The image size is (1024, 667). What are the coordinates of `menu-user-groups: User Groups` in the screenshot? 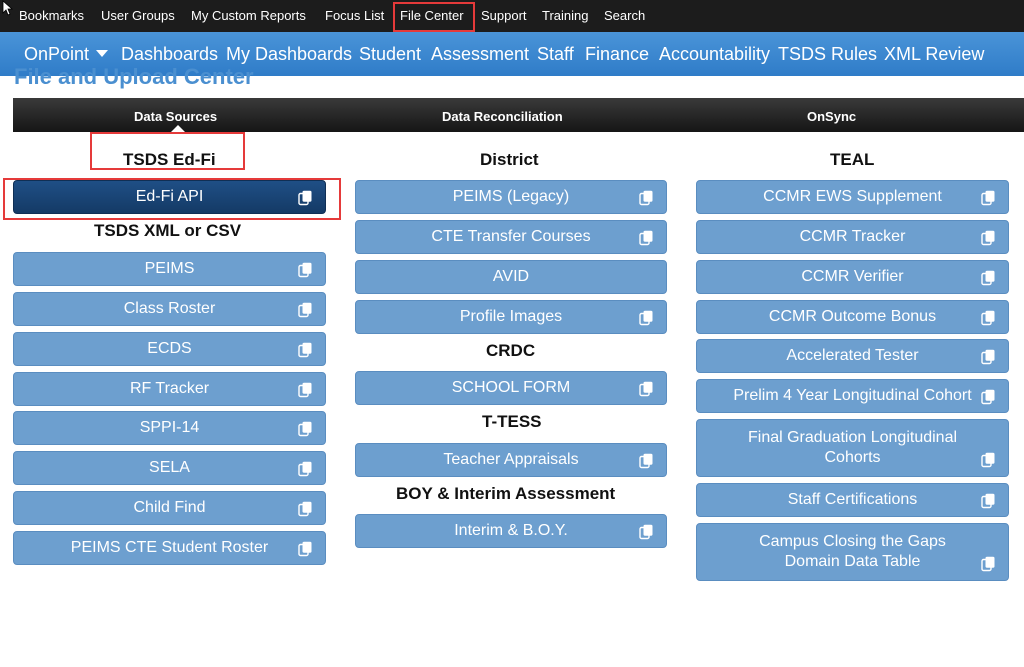 It's located at (138, 15).